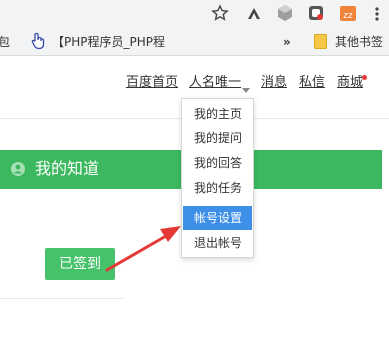 The height and width of the screenshot is (340, 389). Describe the element at coordinates (217, 163) in the screenshot. I see `menu-item-my-answers: 我的回答` at that location.